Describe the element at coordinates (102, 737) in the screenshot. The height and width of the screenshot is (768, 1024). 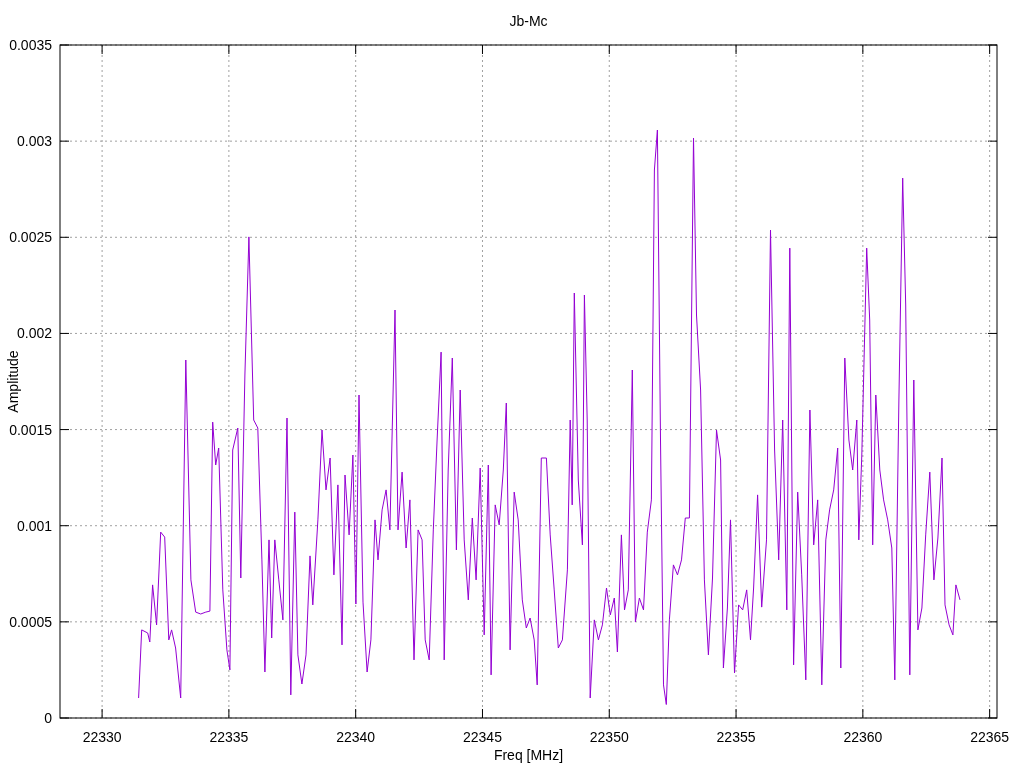
I see `x-tick-label: 22330` at that location.